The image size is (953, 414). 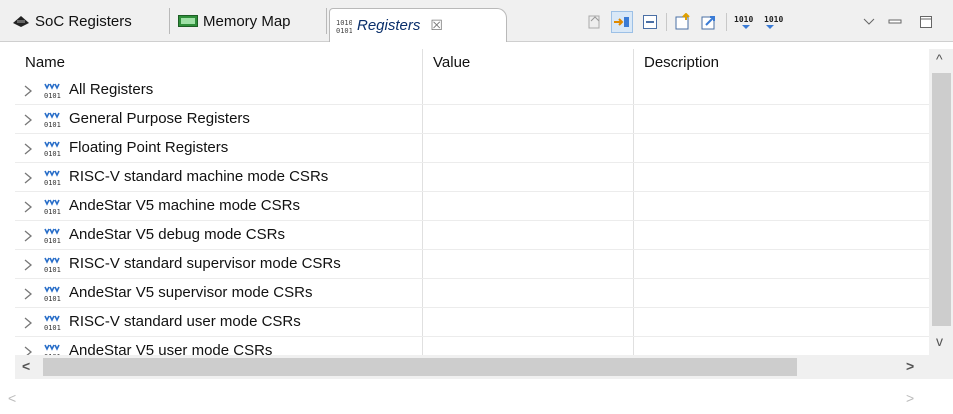 What do you see at coordinates (205, 263) in the screenshot?
I see `register-group-name: RISC-V standard supervisor mode CSRs` at bounding box center [205, 263].